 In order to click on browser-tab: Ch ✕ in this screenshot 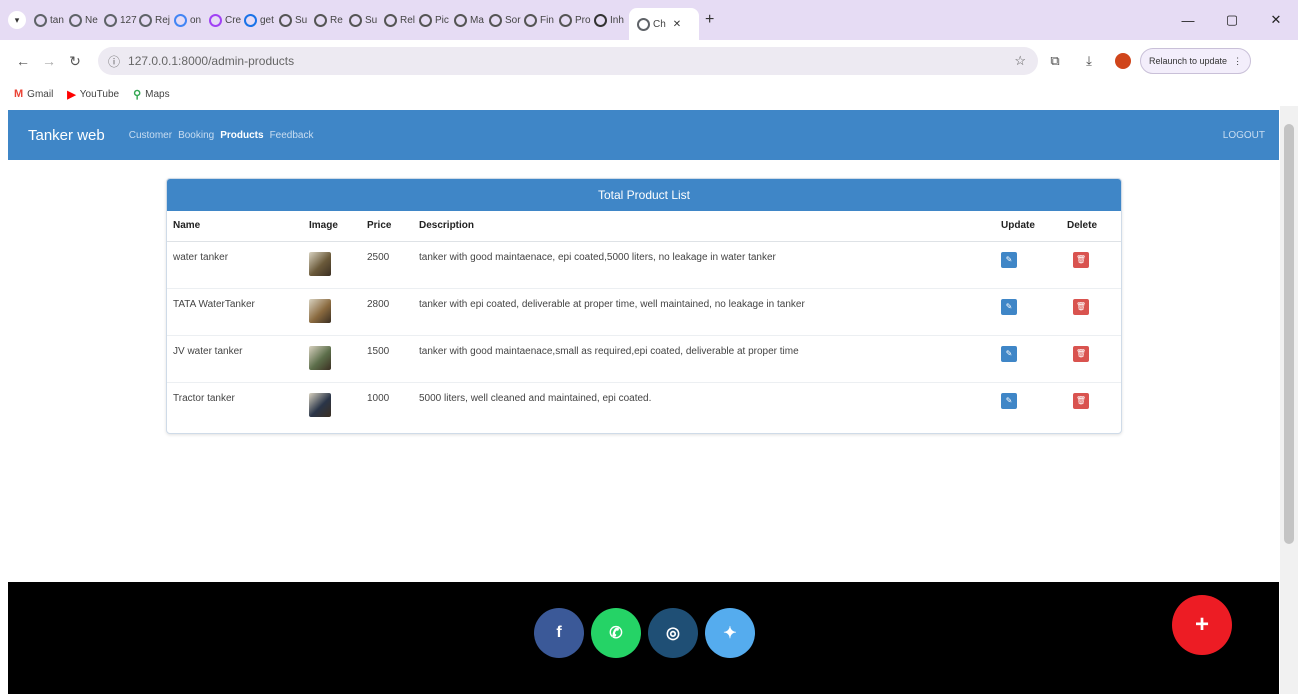, I will do `click(664, 24)`.